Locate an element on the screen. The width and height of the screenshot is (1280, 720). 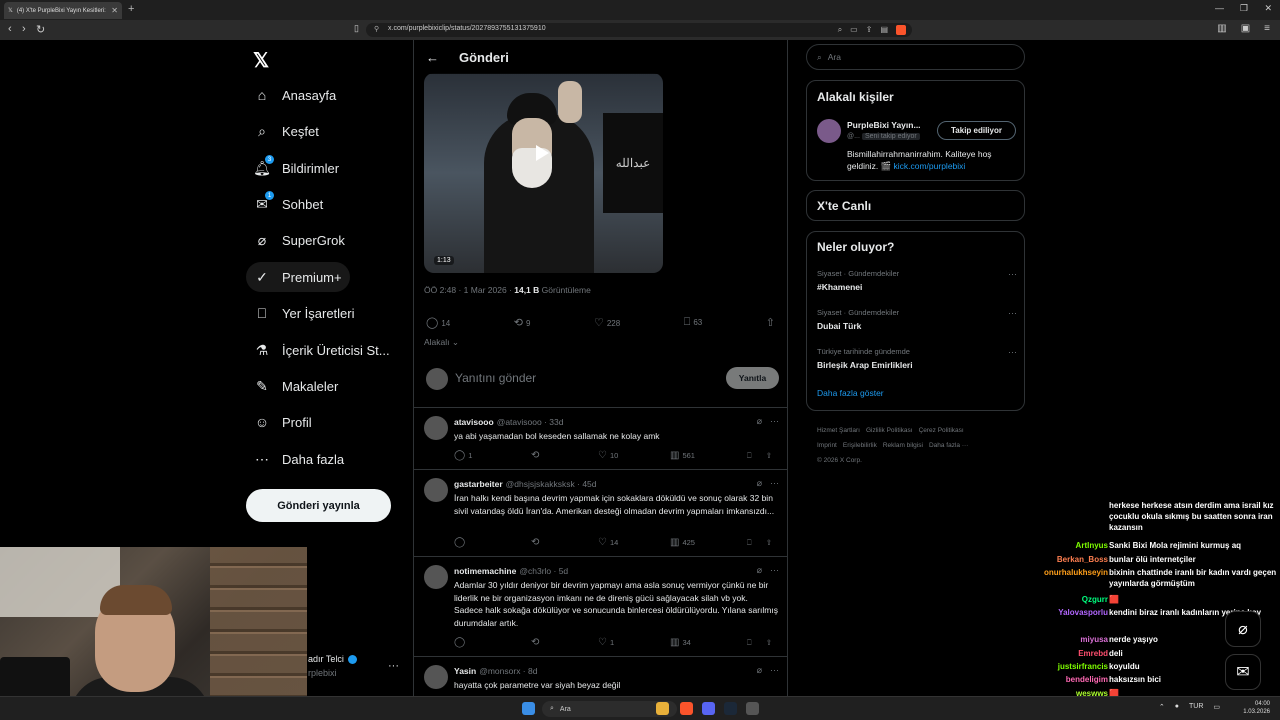
nav-item-9: ☺ Profil is located at coordinates (283, 422).